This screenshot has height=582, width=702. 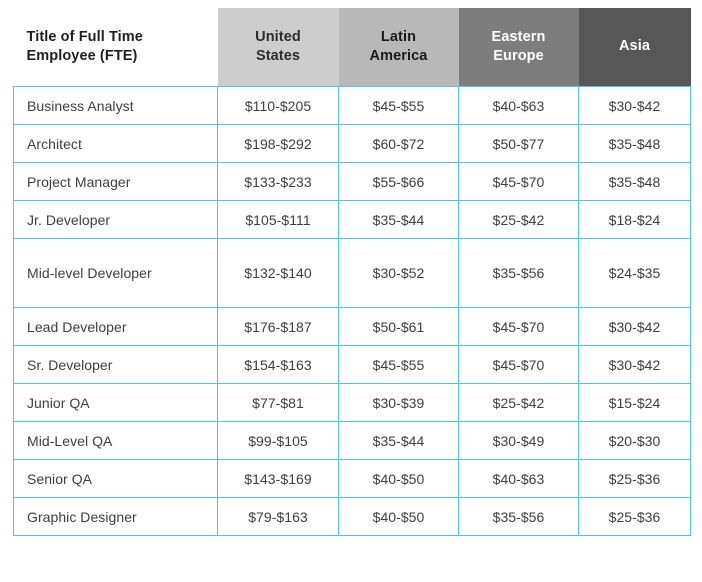 What do you see at coordinates (278, 273) in the screenshot?
I see `cell-rate-united-states: $132-$140` at bounding box center [278, 273].